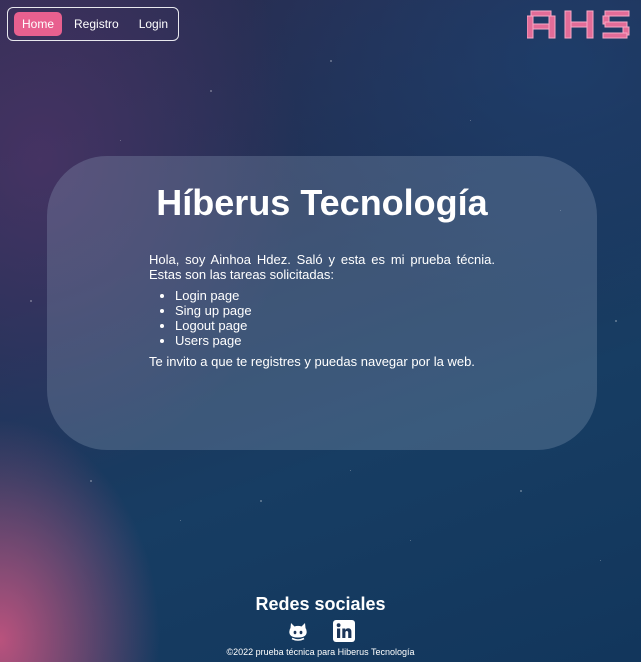 The width and height of the screenshot is (641, 662). I want to click on linkedin-icon, so click(343, 631).